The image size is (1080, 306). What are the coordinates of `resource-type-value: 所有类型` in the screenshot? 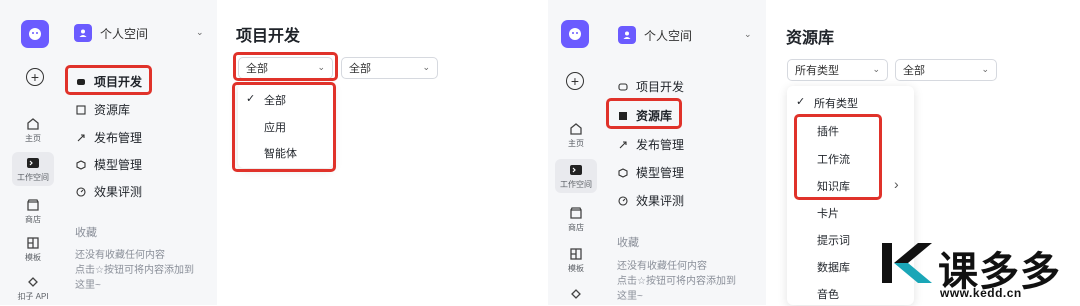 It's located at (817, 71).